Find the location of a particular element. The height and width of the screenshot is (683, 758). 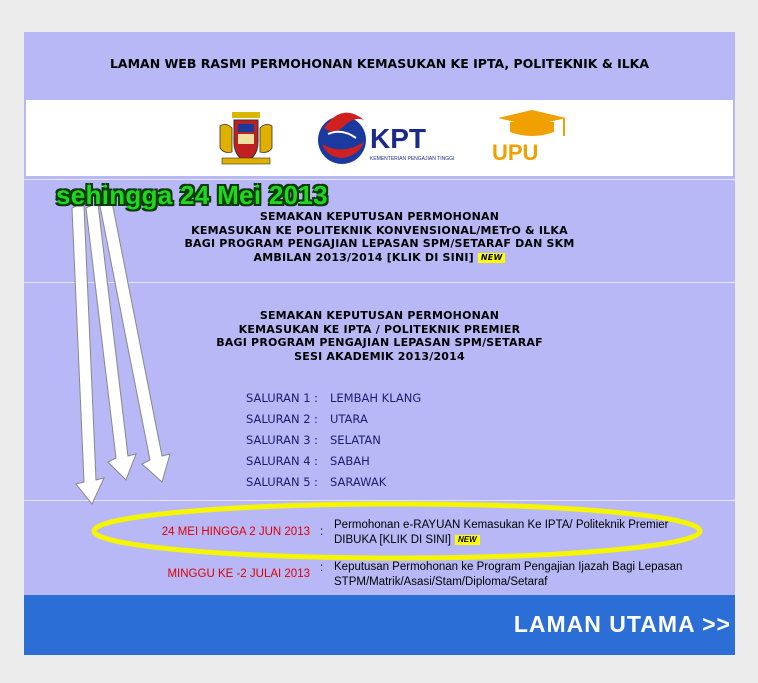

kpt-logo: KPT KEMENTERIAN PENGAJIAN TINGGI is located at coordinates (386, 138).